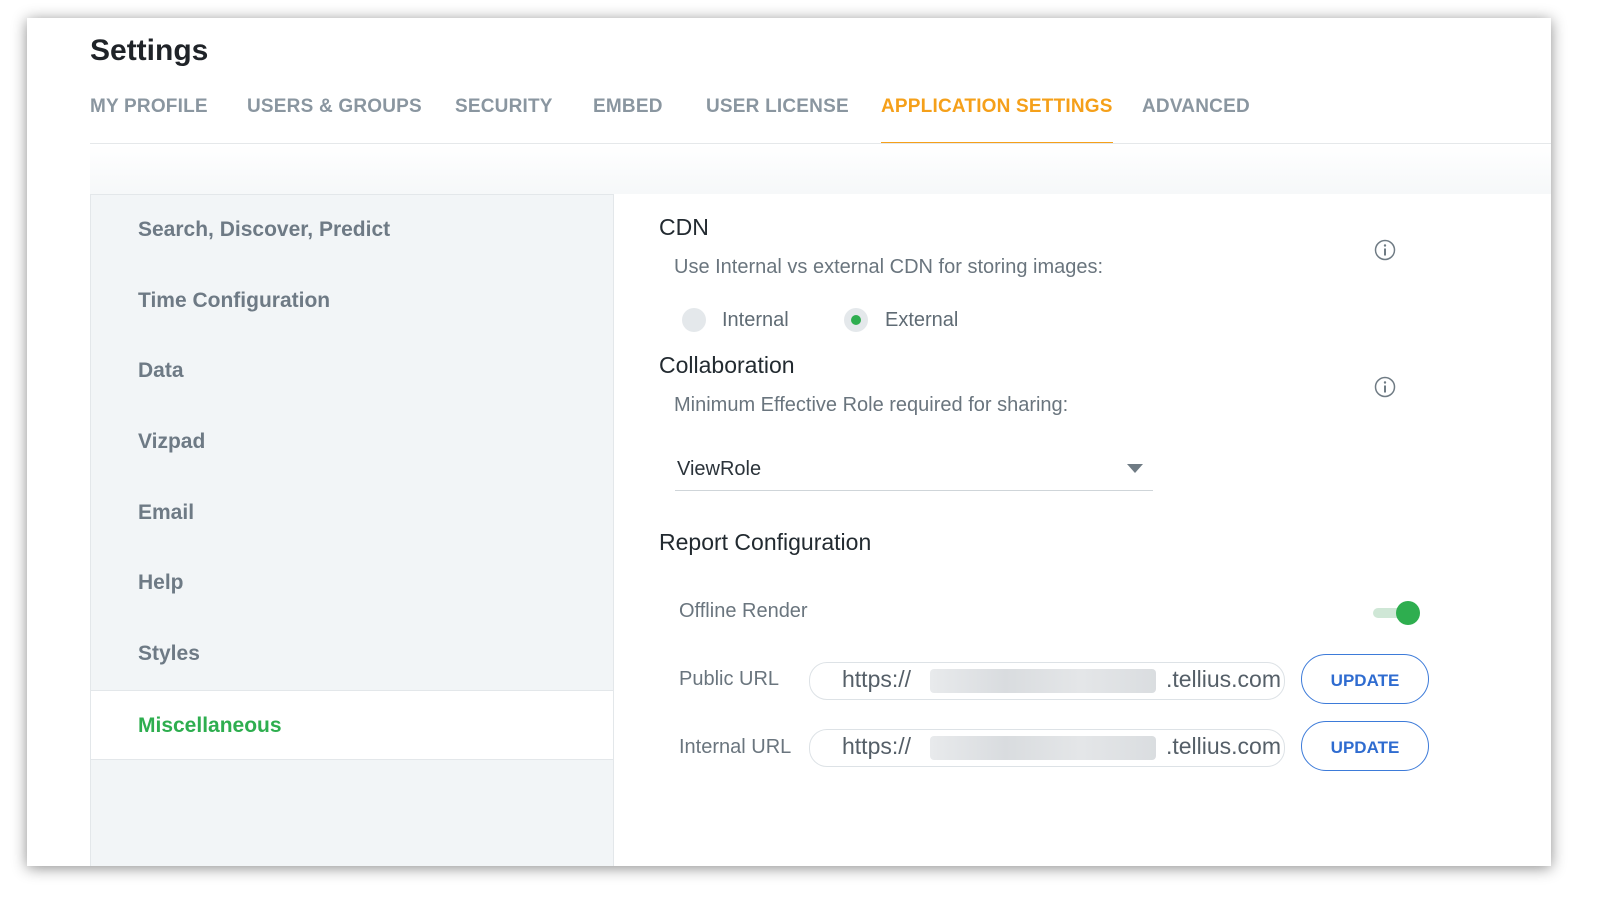  Describe the element at coordinates (1365, 746) in the screenshot. I see `update-internal-url-button: UPDATE` at that location.